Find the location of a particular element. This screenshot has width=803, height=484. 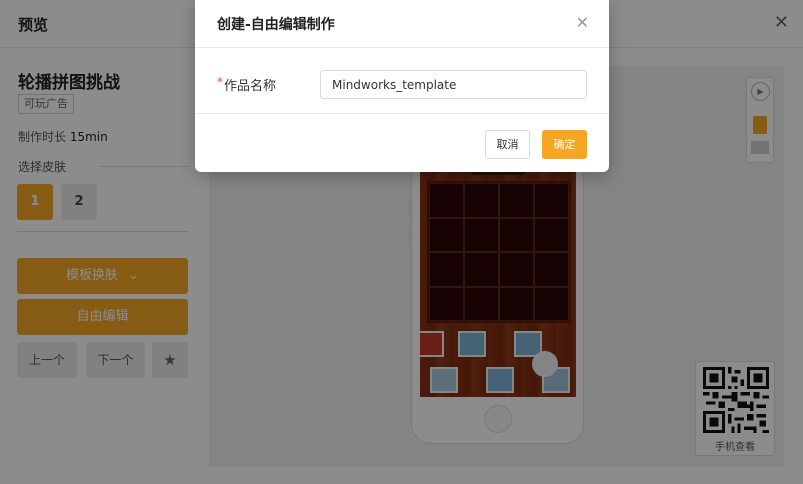

close-icon: ✕ is located at coordinates (582, 22).